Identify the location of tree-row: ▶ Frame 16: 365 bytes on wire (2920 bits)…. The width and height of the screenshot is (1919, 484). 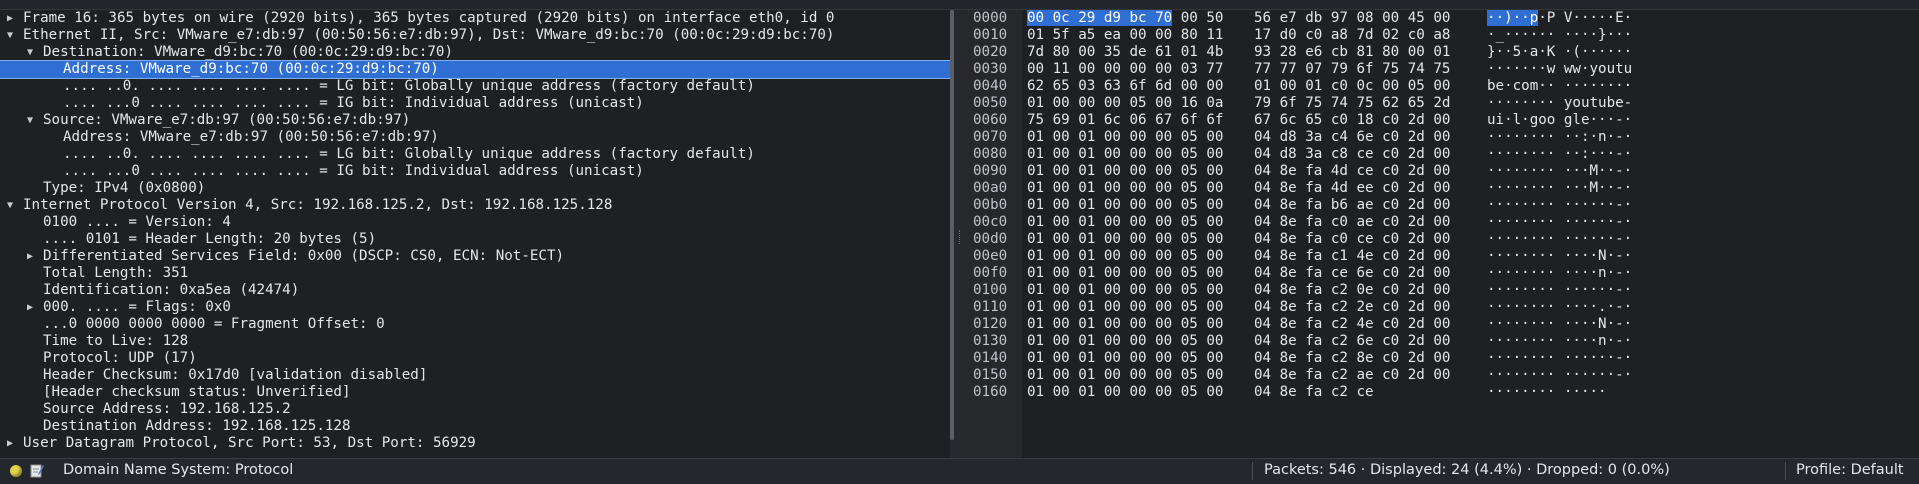
(475, 18).